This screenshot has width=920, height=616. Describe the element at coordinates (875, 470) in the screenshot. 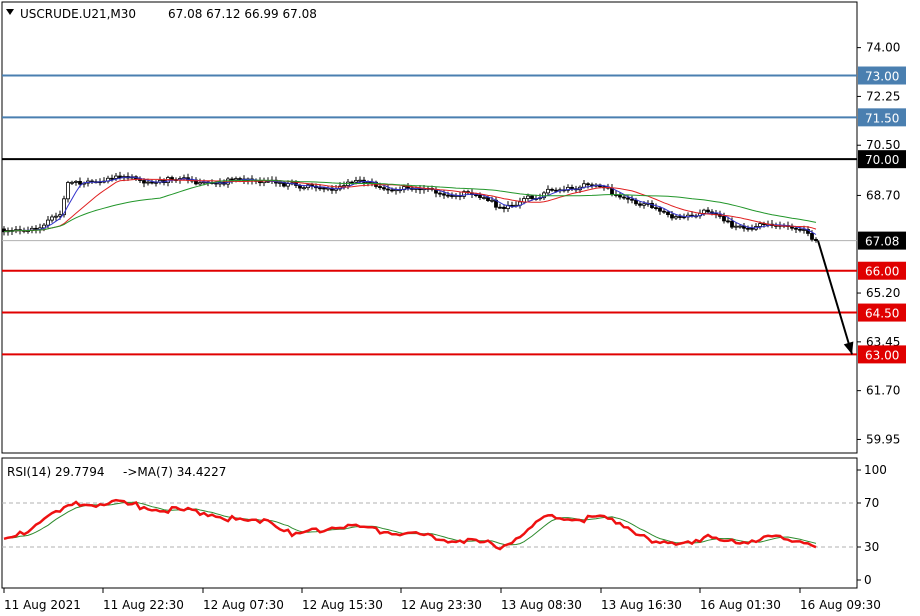

I see `rsi-tick-label: 100` at that location.